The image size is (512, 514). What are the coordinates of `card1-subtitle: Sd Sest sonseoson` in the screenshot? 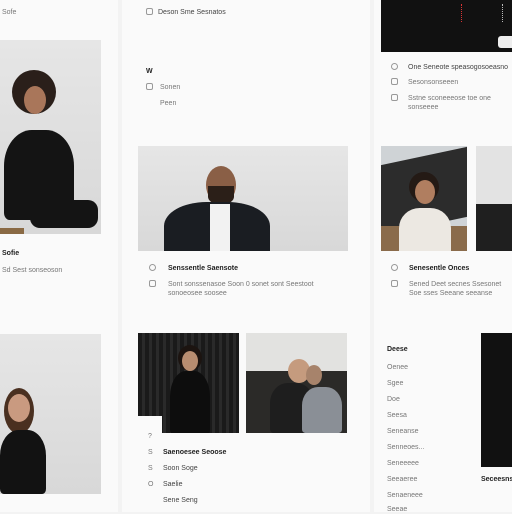 It's located at (32, 270).